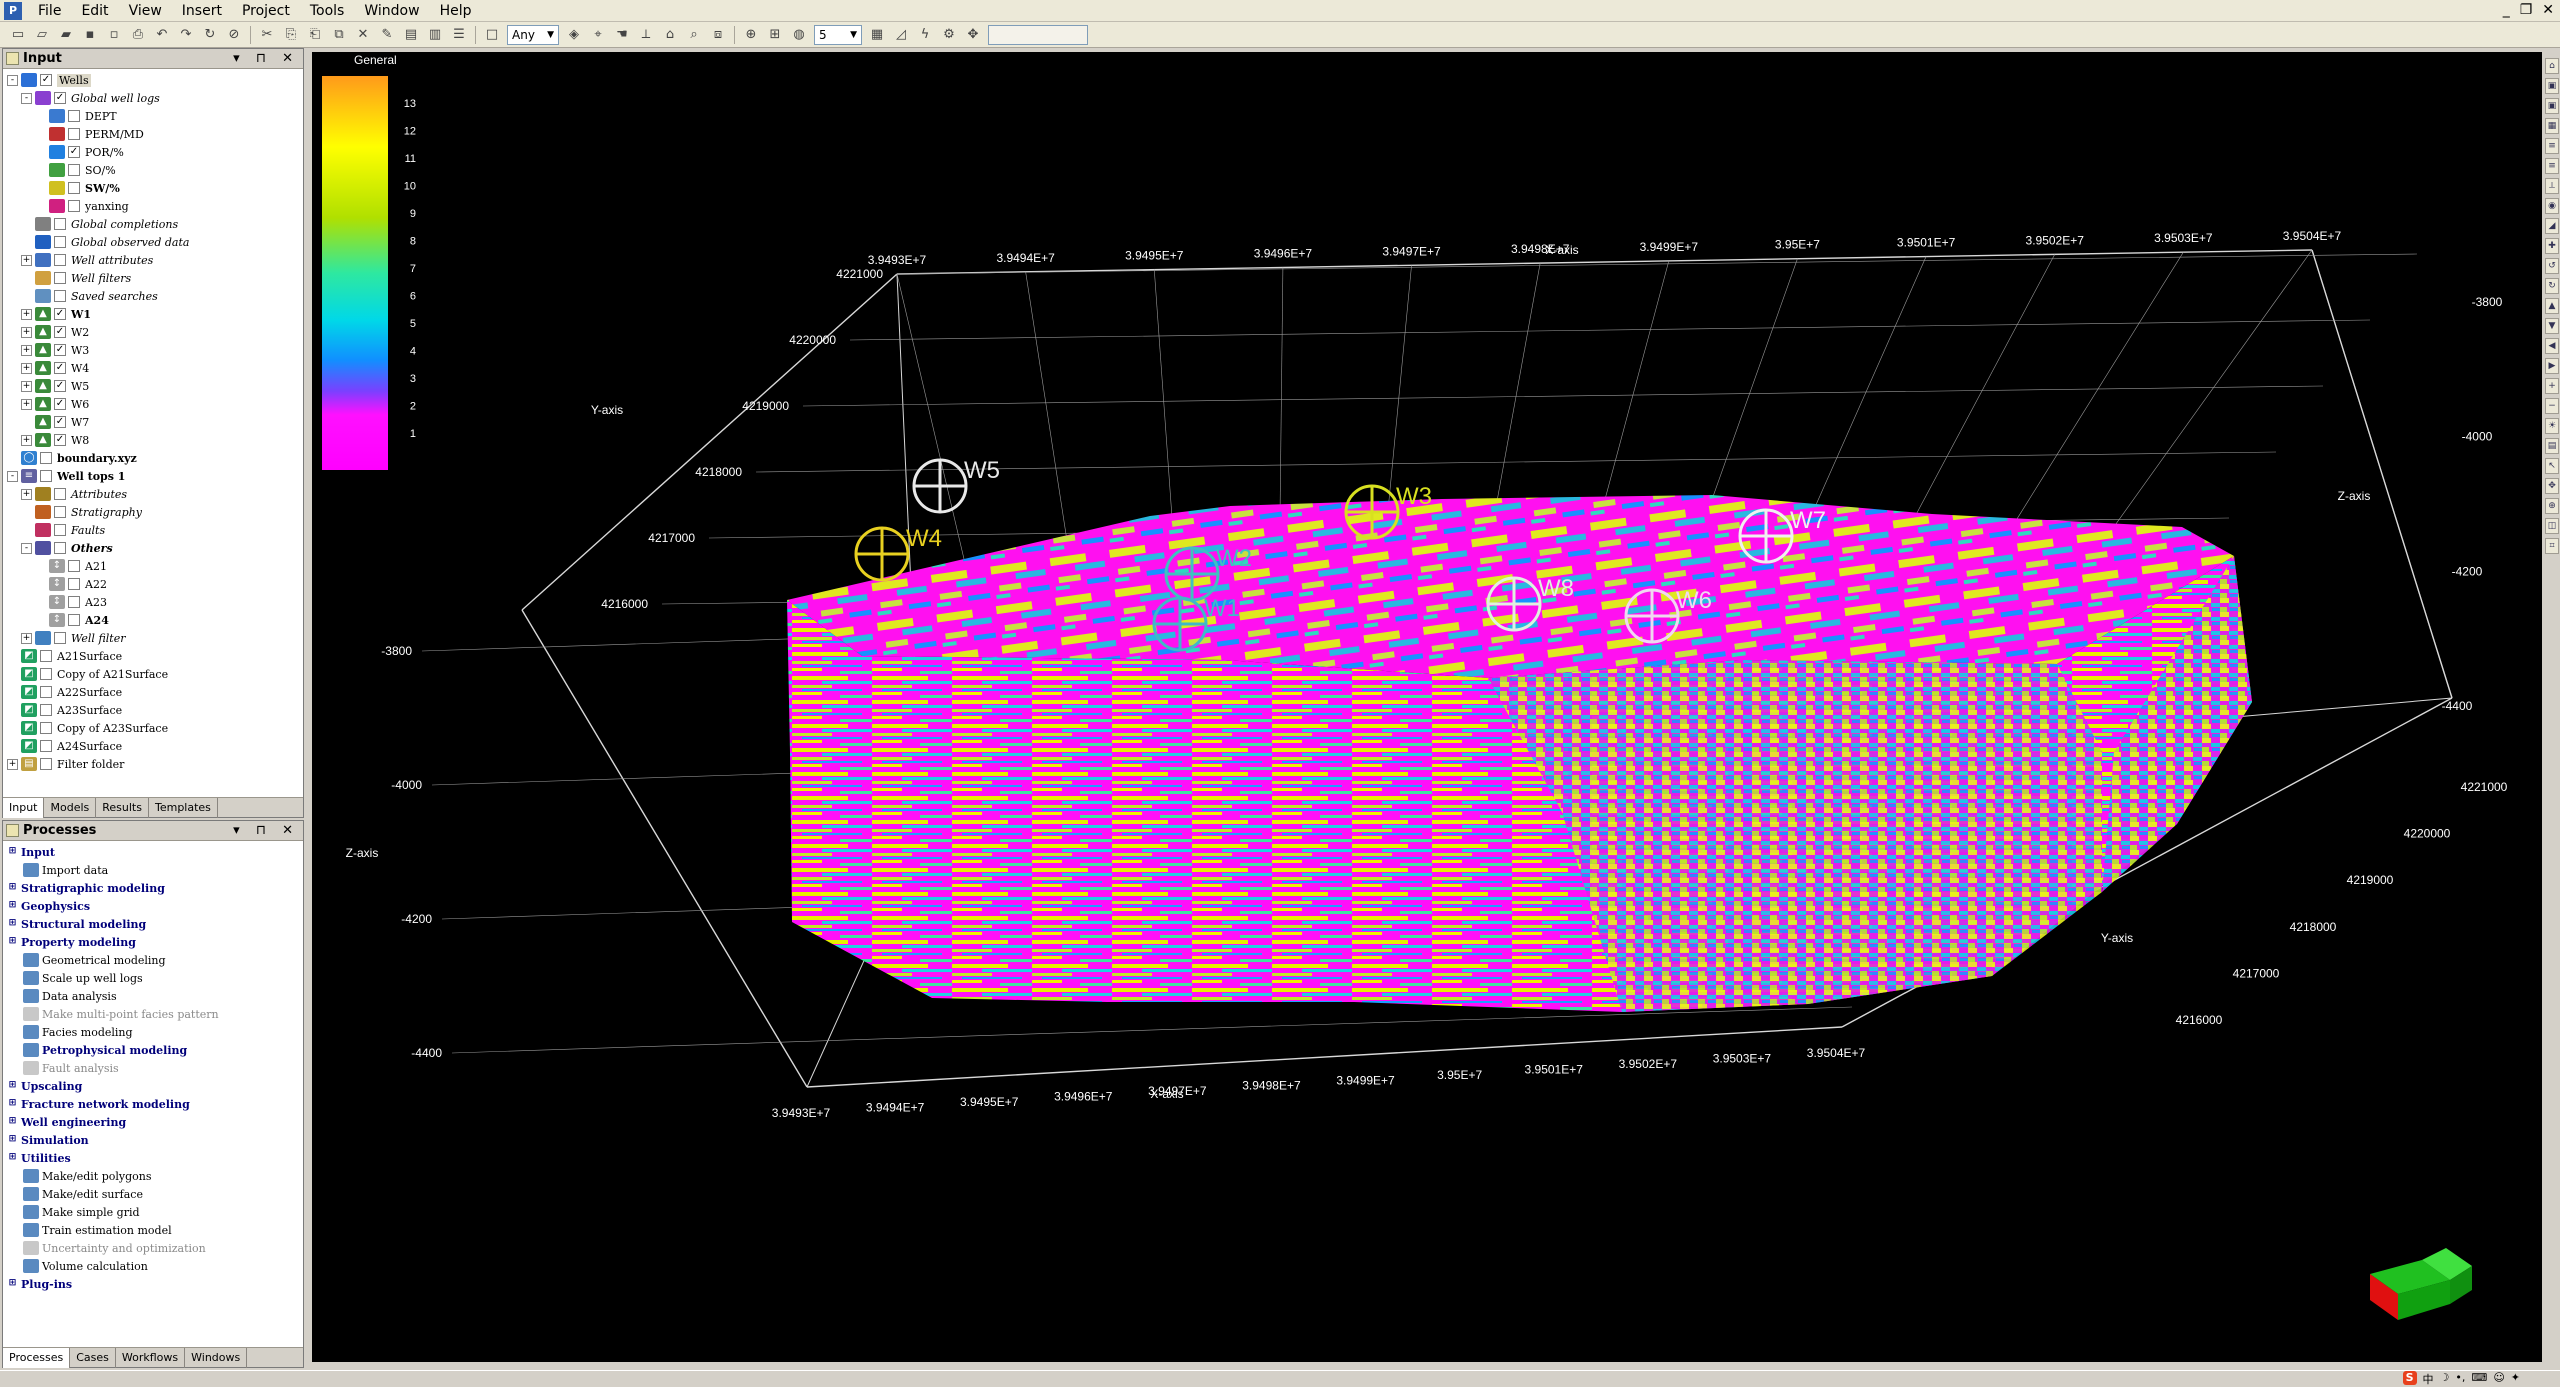 This screenshot has height=1387, width=2560. I want to click on process-group: ⊞ Plug-ins, so click(155, 1284).